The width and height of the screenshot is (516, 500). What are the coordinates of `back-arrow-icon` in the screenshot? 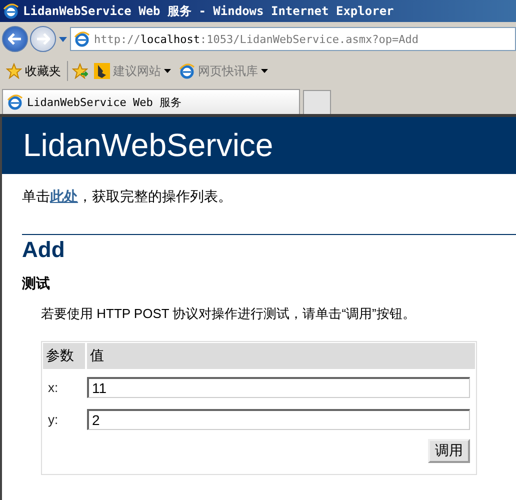 It's located at (15, 39).